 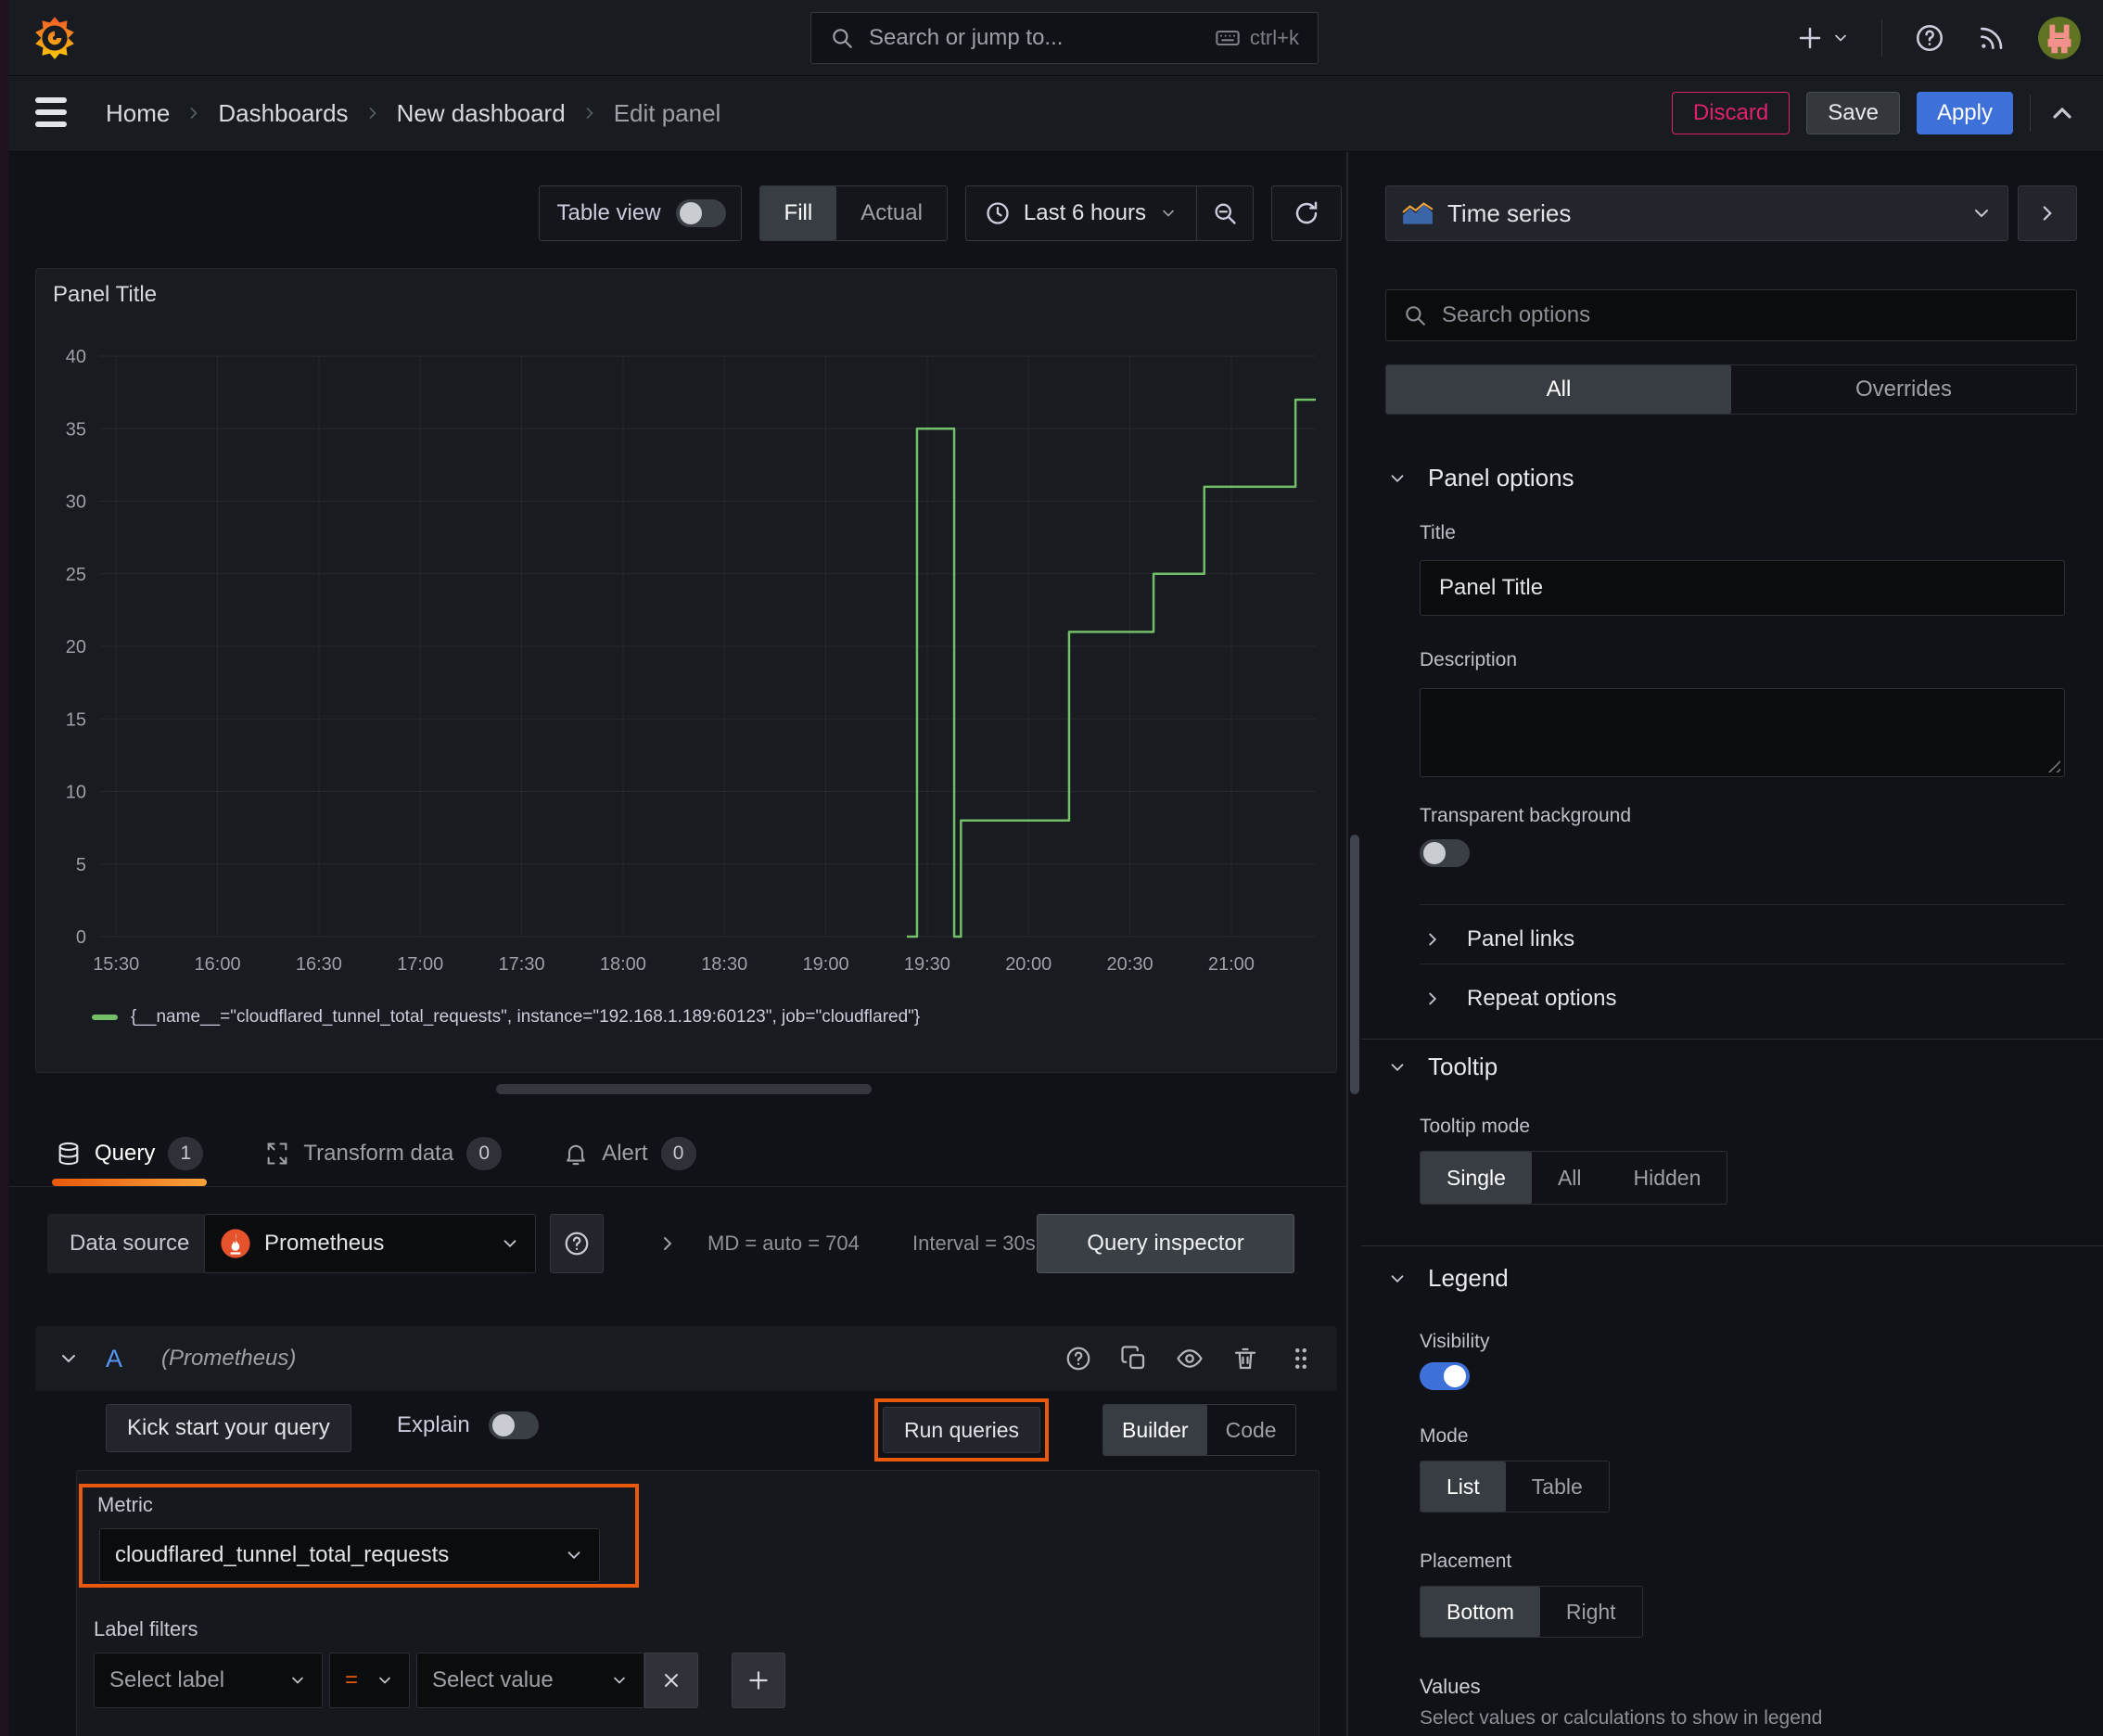 What do you see at coordinates (370, 1243) in the screenshot?
I see `datasource-picker: Prometheus` at bounding box center [370, 1243].